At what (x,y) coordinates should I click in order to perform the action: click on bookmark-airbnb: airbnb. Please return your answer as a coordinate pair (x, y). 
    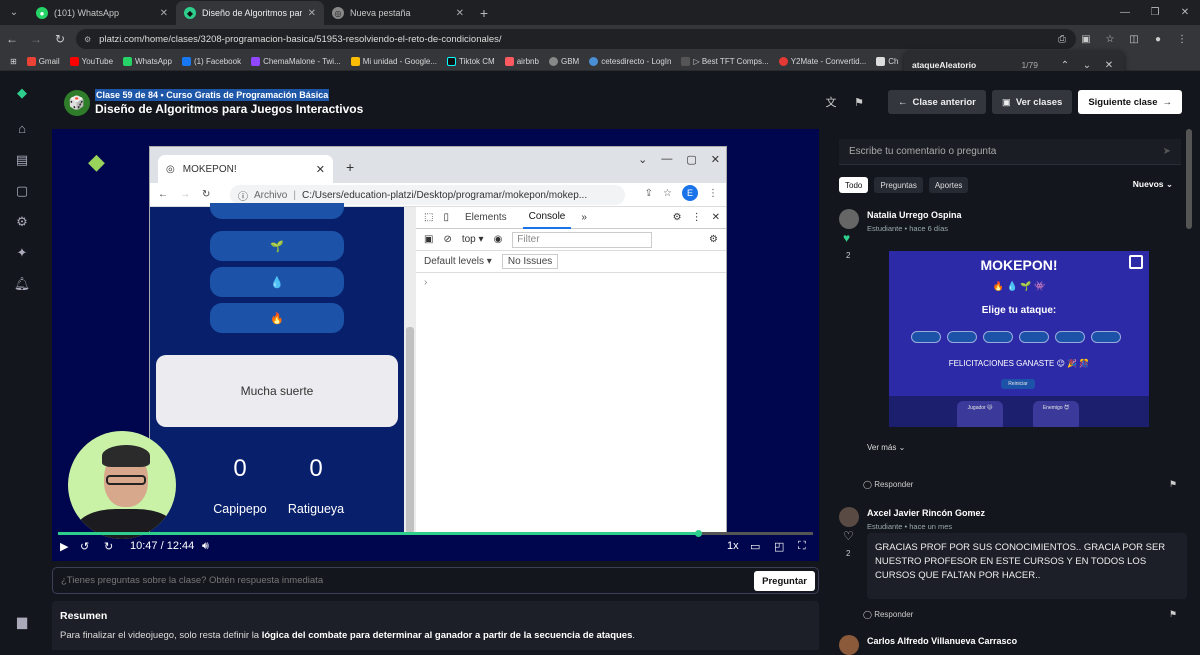
    Looking at the image, I should click on (521, 61).